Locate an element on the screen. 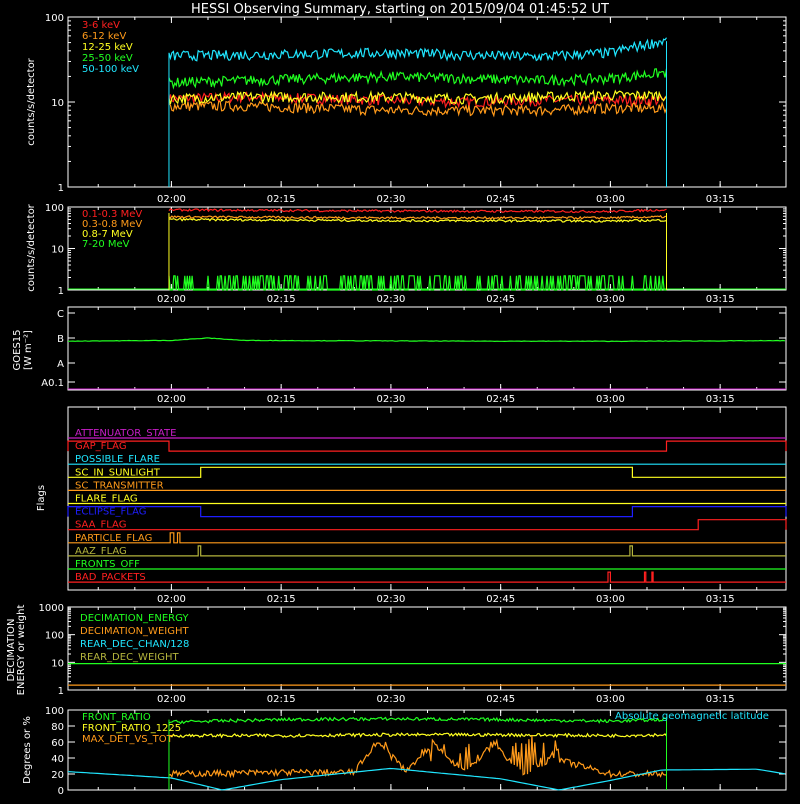 Image resolution: width=800 pixels, height=804 pixels. high-energy-panel-y-tick-label: 10 is located at coordinates (57, 250).